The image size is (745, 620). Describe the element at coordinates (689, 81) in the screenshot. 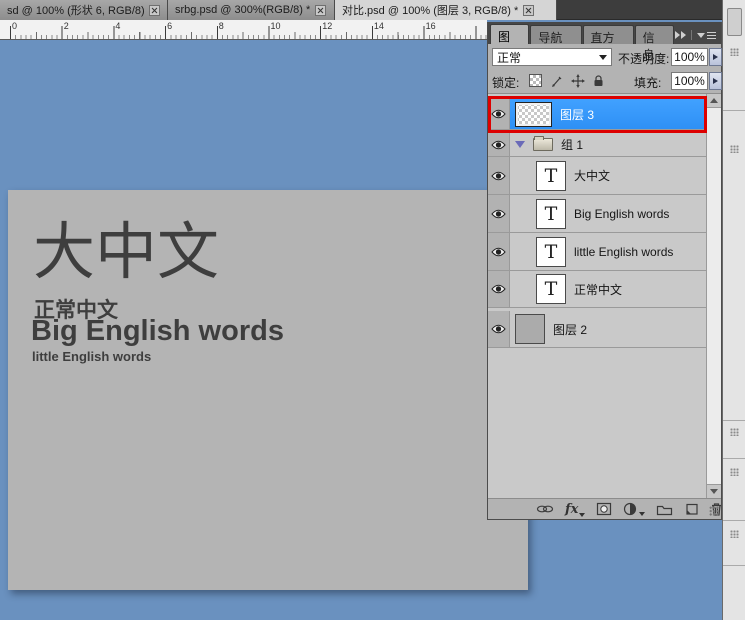

I see `fill-input: 100%` at that location.